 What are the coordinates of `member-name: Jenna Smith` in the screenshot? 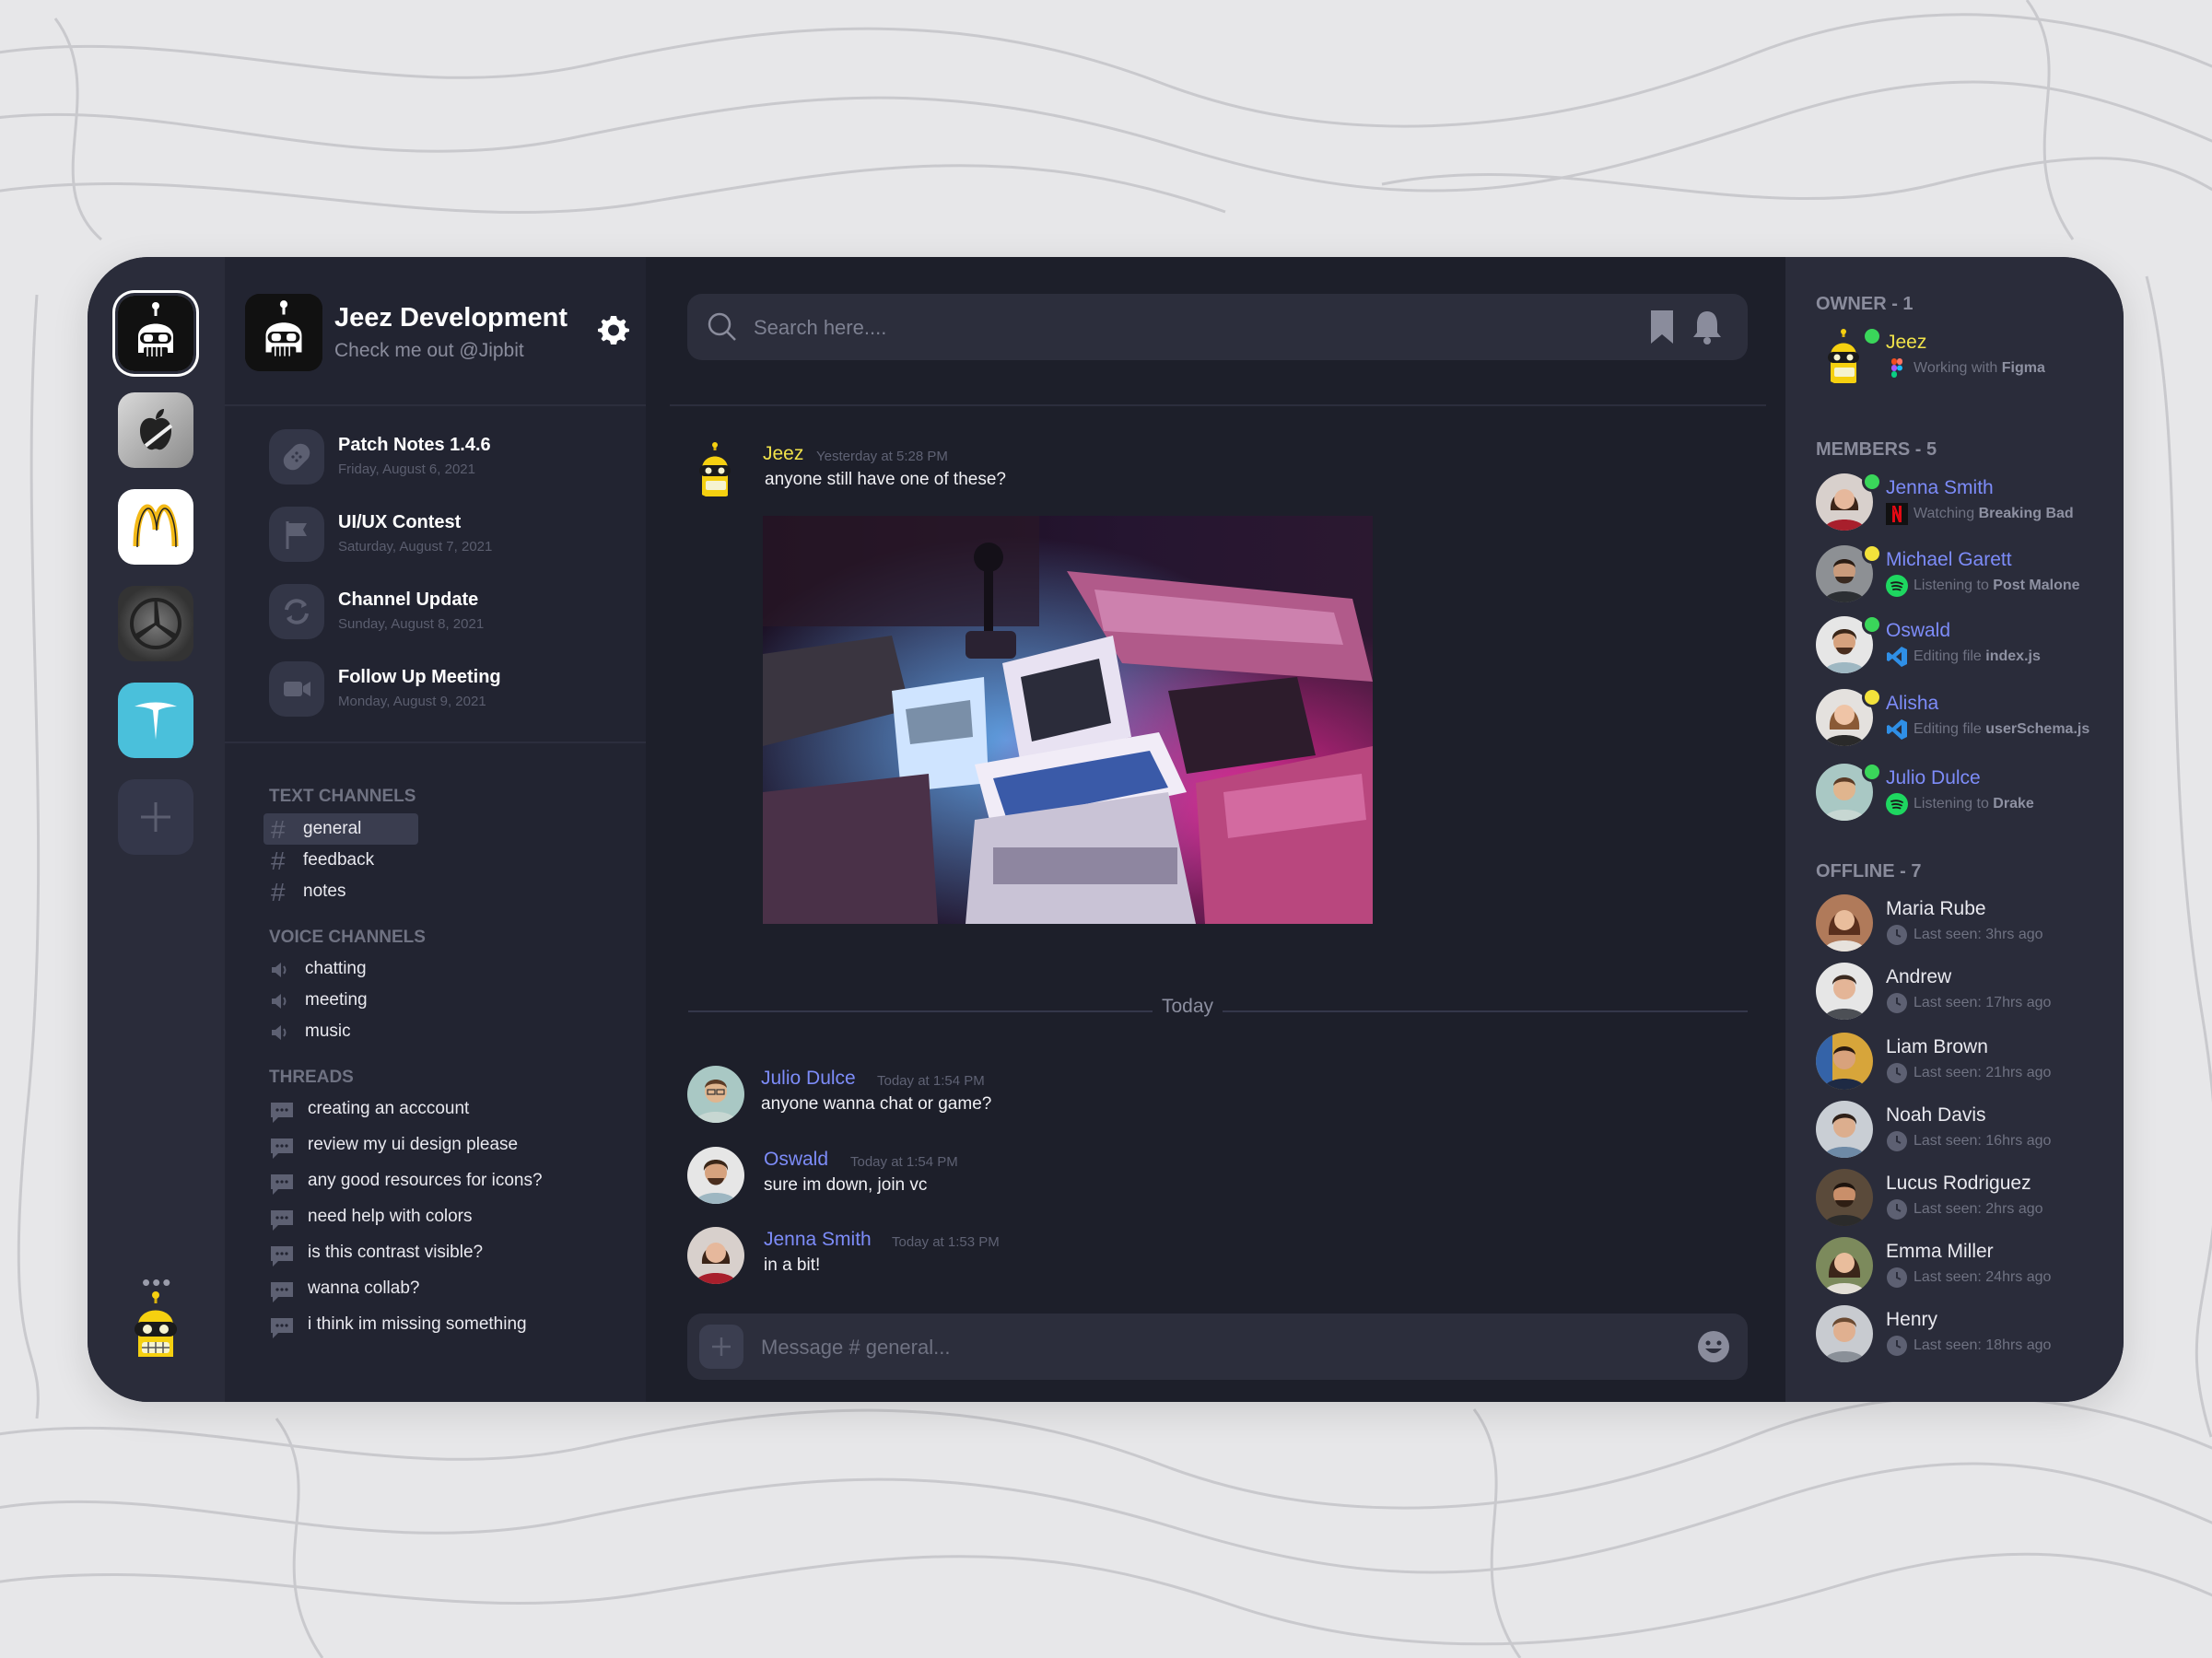 It's located at (1940, 488).